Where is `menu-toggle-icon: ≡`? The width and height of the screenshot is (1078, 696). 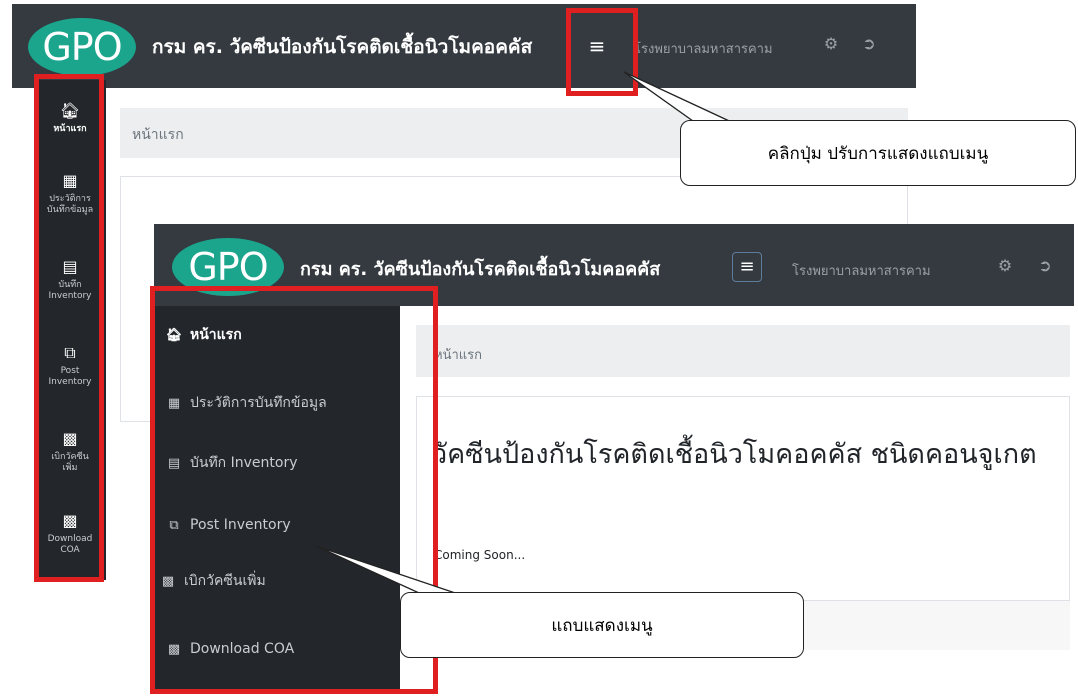
menu-toggle-icon: ≡ is located at coordinates (747, 267).